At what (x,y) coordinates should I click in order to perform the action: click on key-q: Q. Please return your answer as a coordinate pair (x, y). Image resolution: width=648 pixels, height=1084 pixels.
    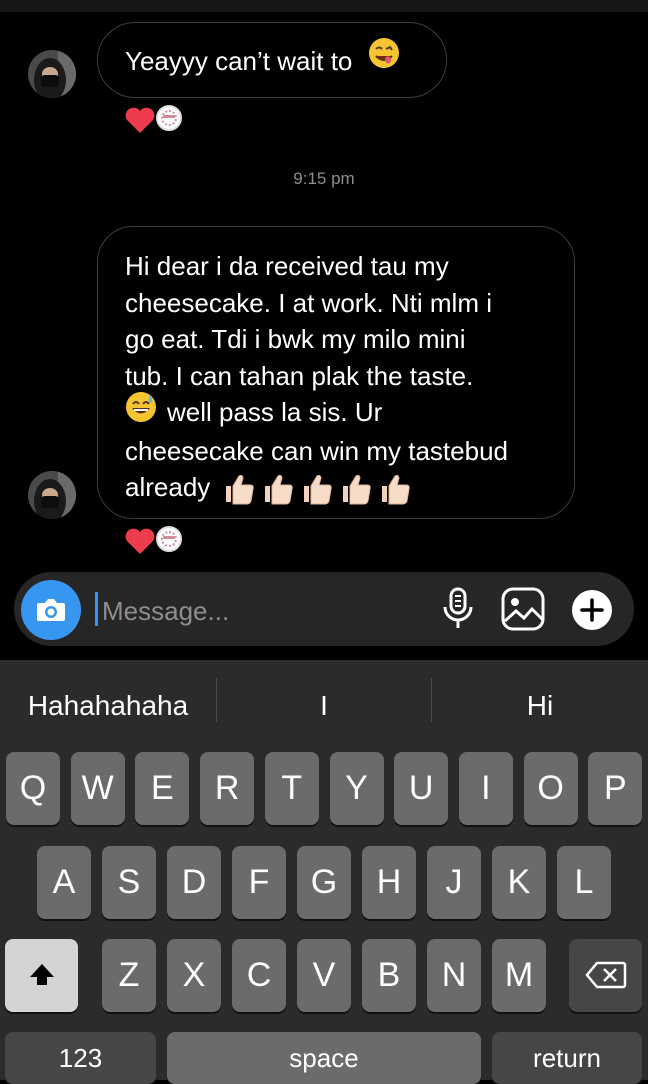
    Looking at the image, I should click on (33, 788).